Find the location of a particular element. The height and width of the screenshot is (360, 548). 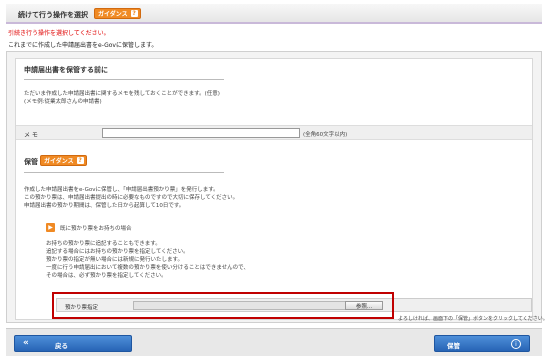

double-chevron-left-icon: « is located at coordinates (26, 343).